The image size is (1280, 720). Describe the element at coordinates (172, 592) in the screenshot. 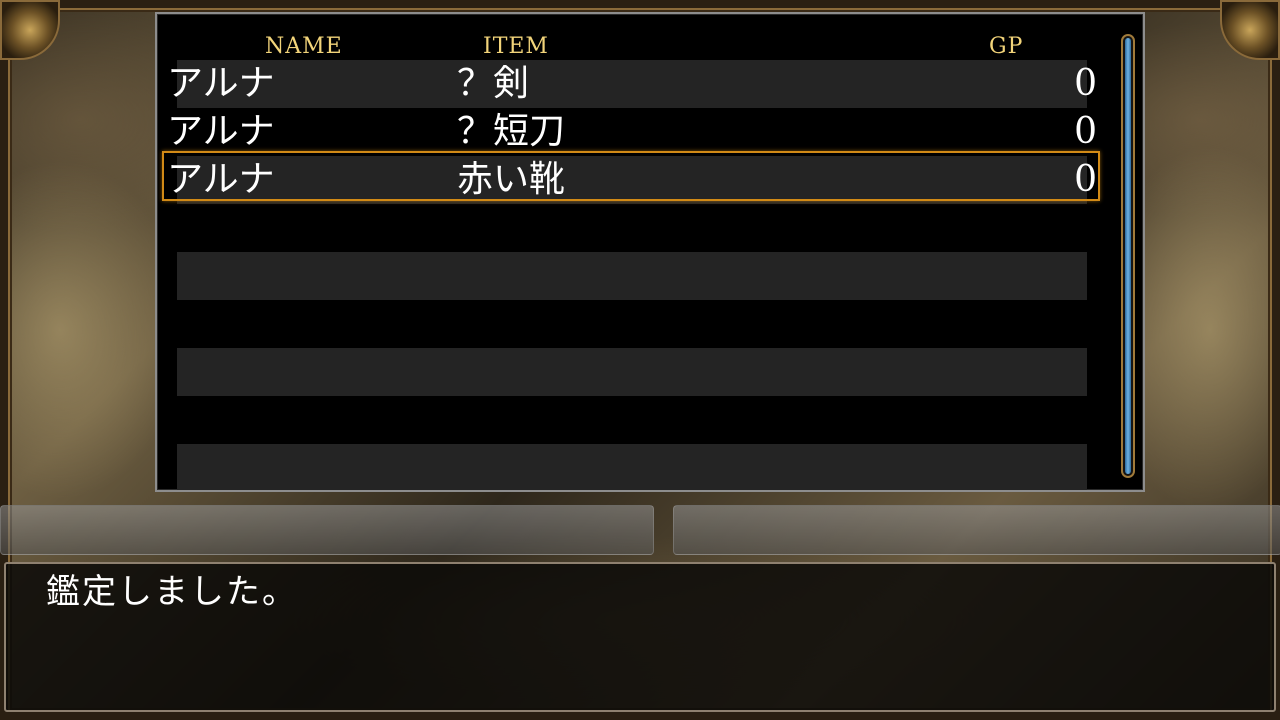

I see `message-text: 鑑定しました。` at that location.